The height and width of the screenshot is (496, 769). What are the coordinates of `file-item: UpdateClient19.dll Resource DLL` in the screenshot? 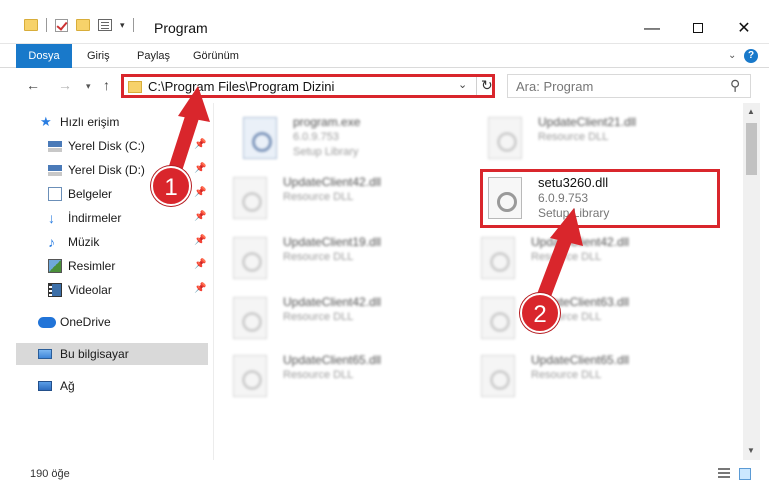 It's located at (335, 257).